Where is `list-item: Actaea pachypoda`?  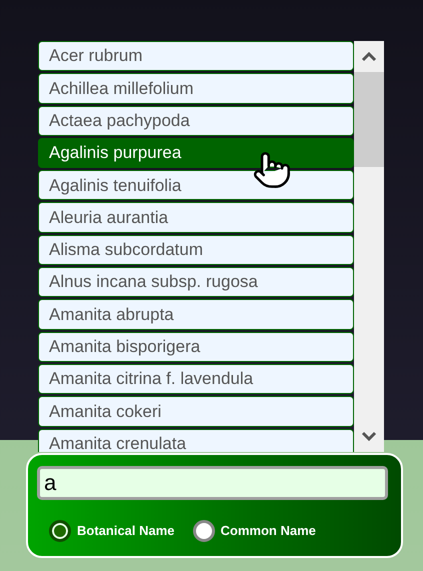
list-item: Actaea pachypoda is located at coordinates (196, 121).